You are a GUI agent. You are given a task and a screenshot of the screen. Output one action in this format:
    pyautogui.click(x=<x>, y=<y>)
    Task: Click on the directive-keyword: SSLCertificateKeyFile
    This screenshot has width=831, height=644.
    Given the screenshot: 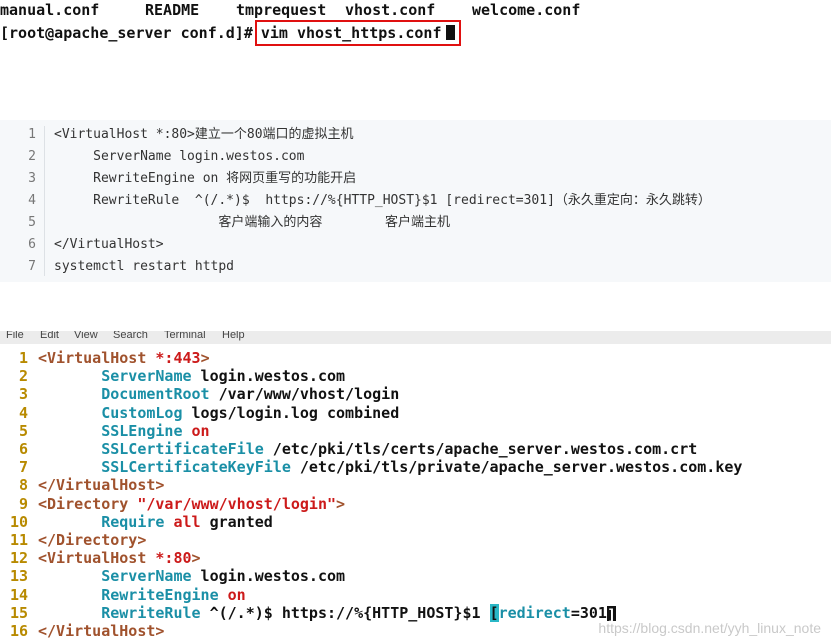 What is the action you would take?
    pyautogui.click(x=196, y=467)
    